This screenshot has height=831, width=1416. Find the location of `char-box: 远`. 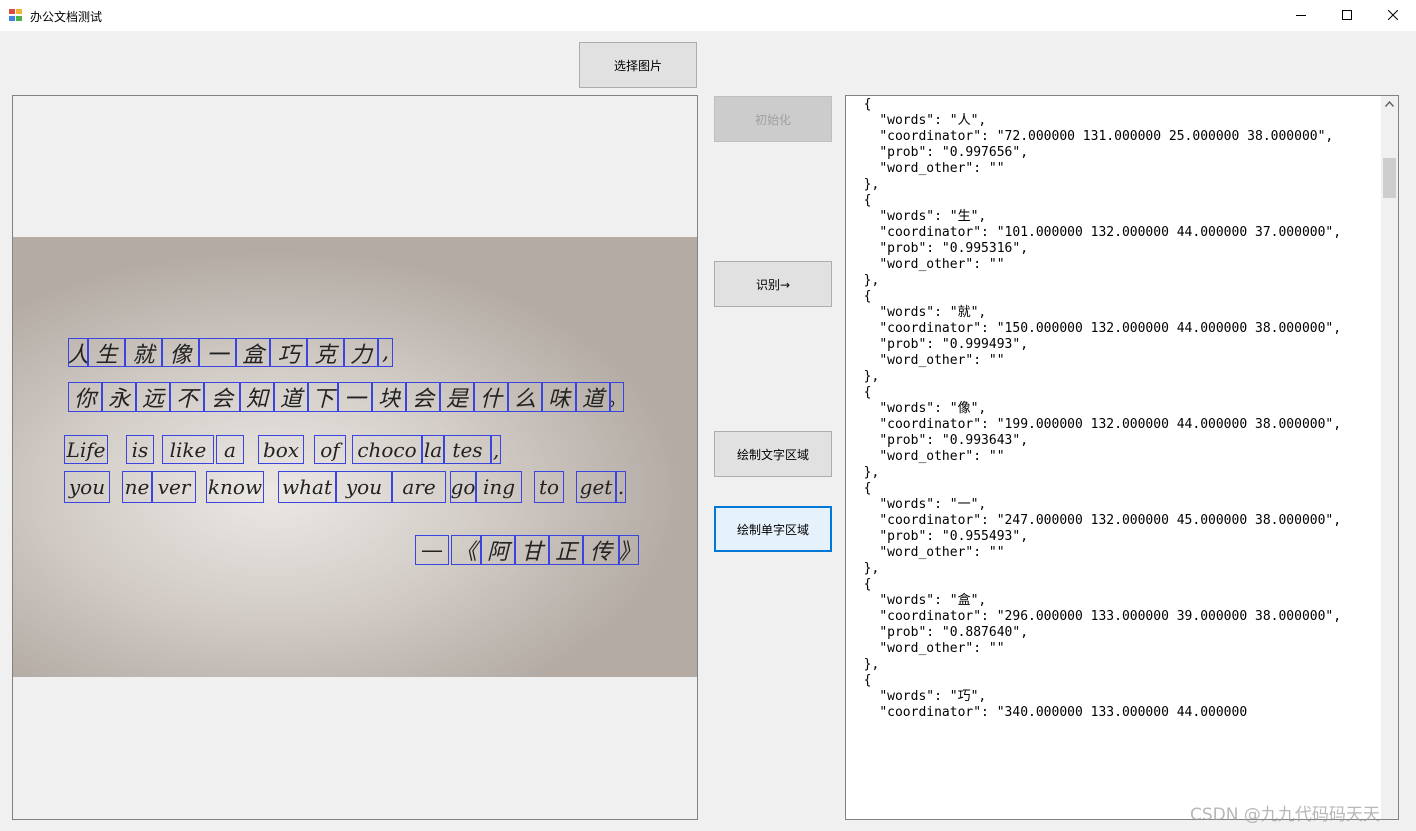

char-box: 远 is located at coordinates (153, 397).